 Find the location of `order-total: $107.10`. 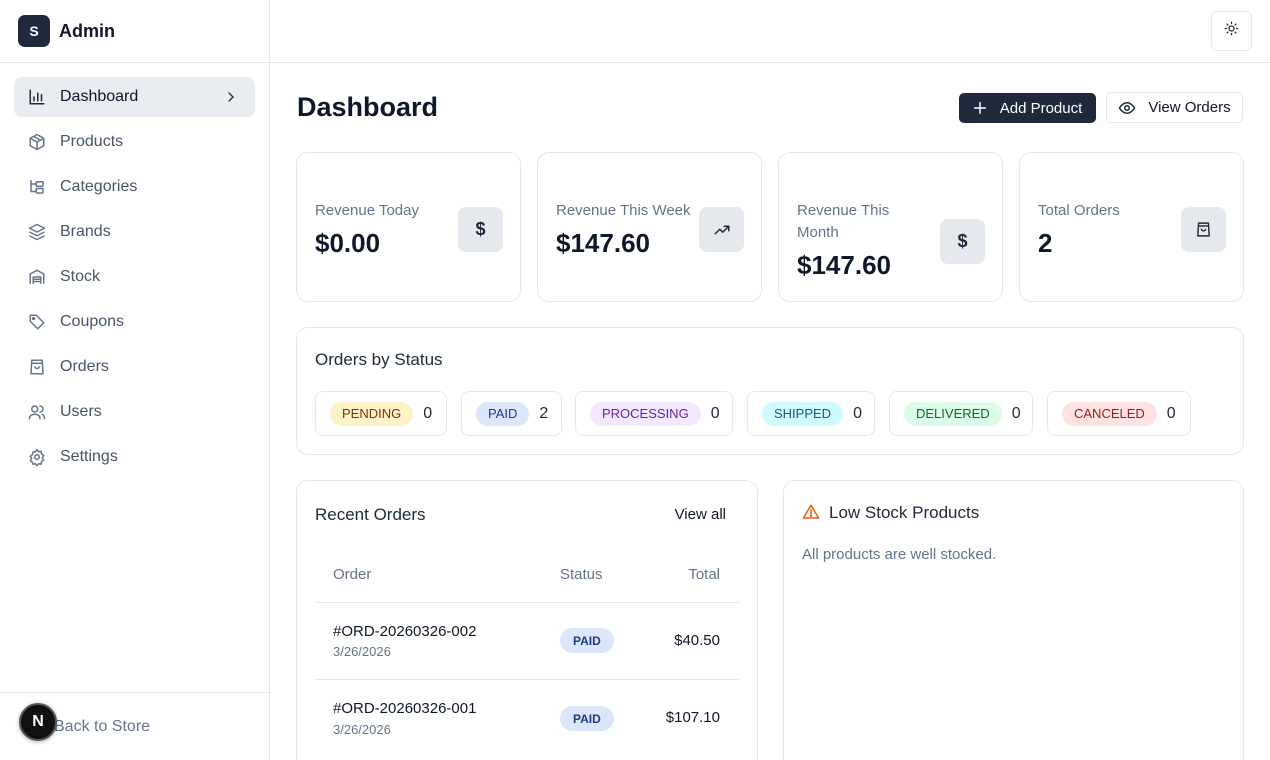

order-total: $107.10 is located at coordinates (692, 717).